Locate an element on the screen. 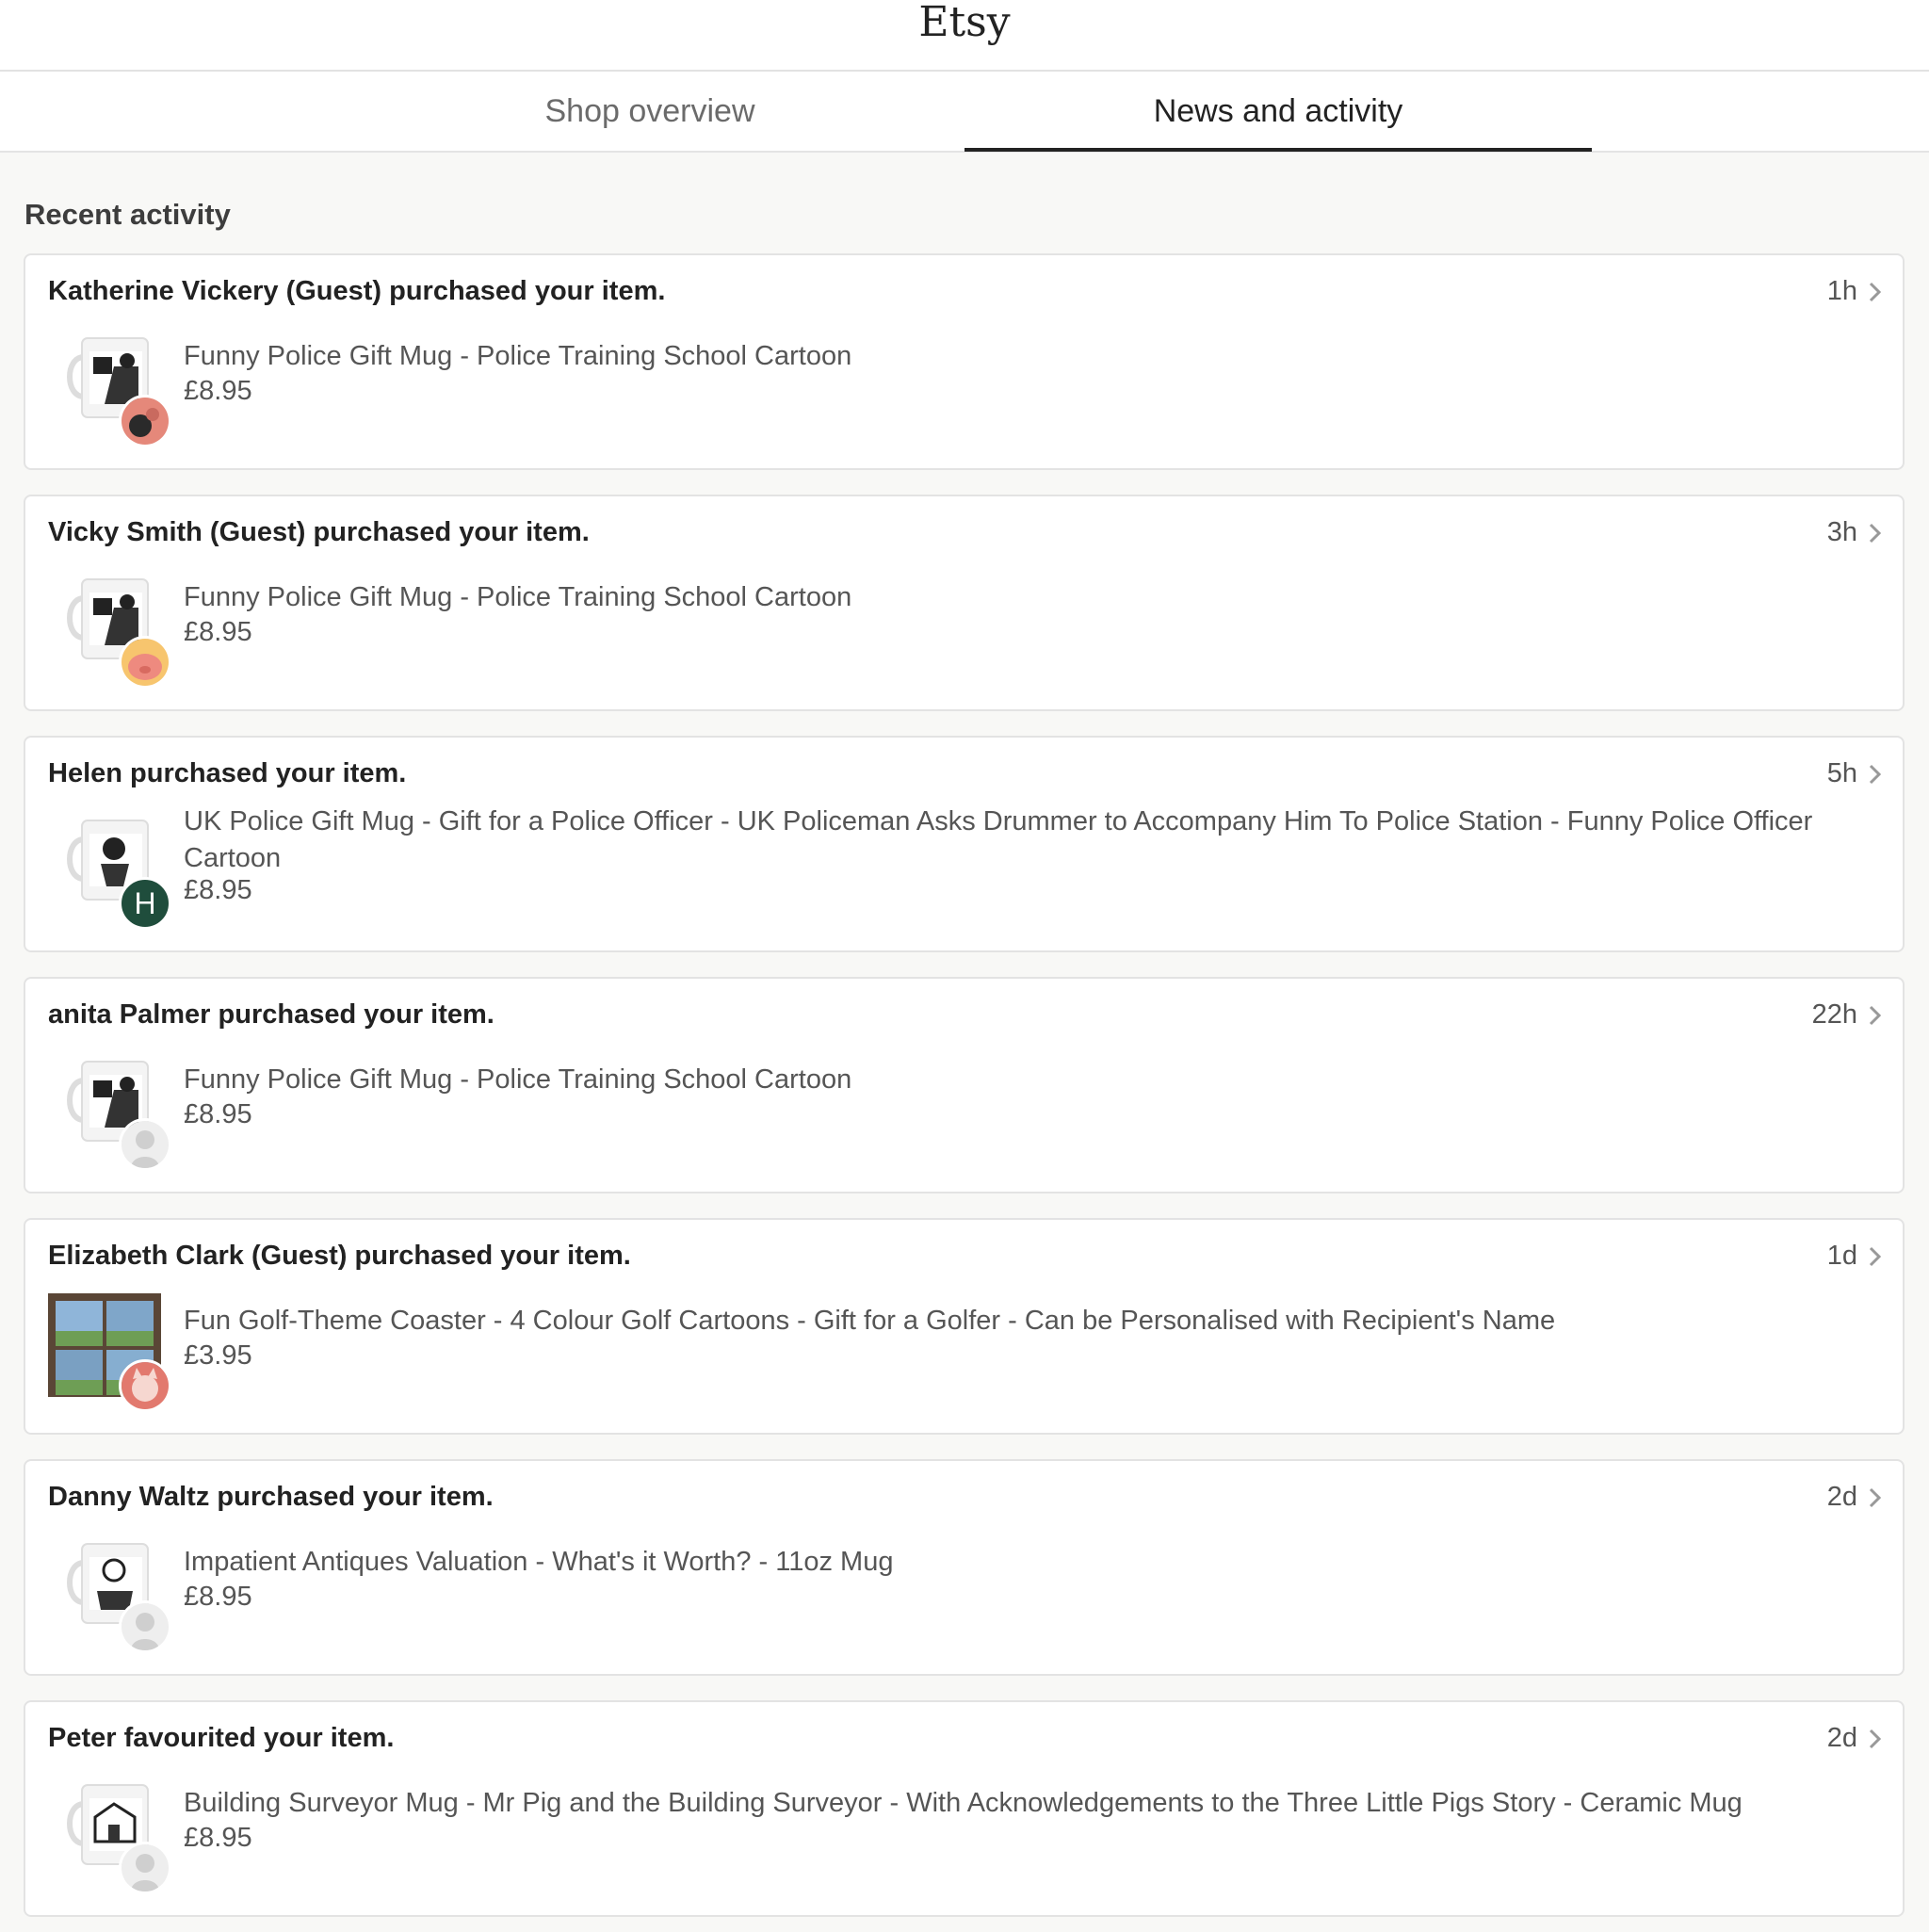 The image size is (1929, 1932). tab-news-and-activity: News and activity is located at coordinates (1278, 112).